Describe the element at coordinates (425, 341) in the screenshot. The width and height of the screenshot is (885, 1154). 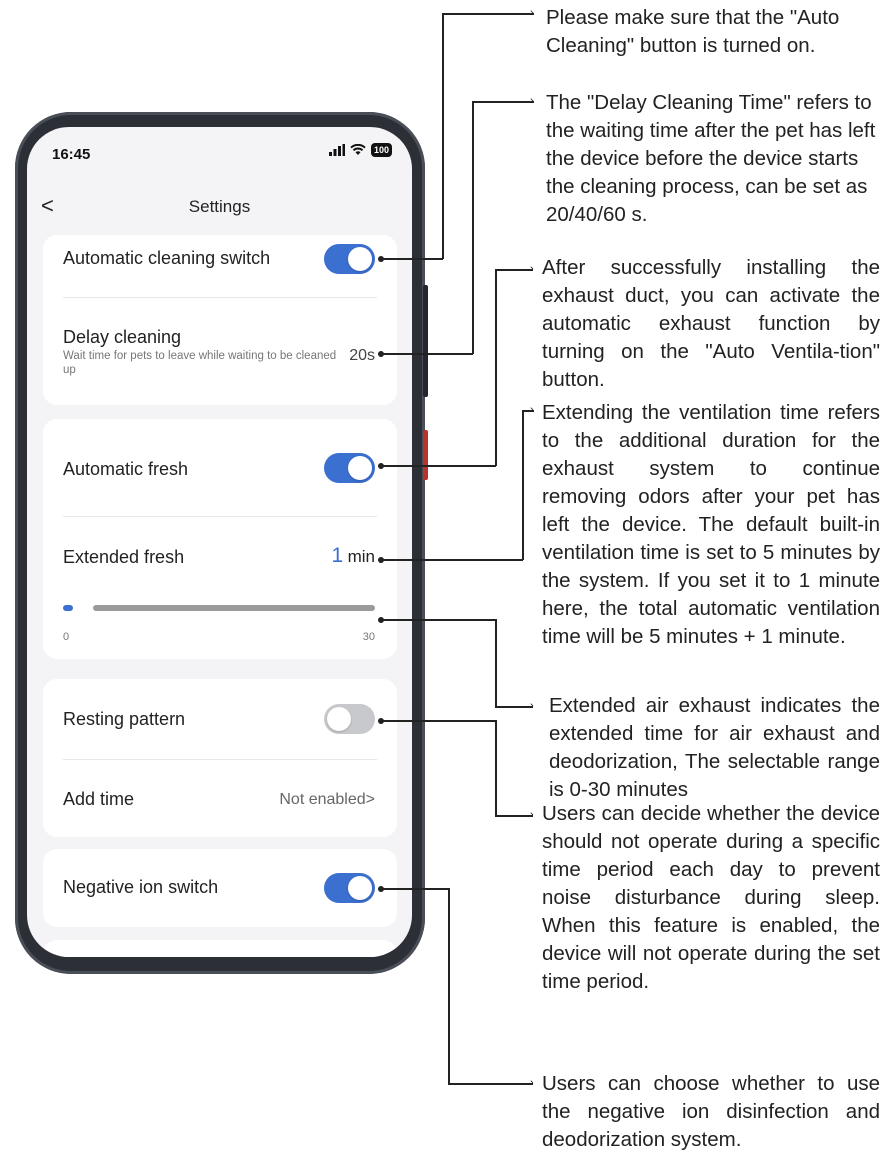
I see `phone-side-button` at that location.